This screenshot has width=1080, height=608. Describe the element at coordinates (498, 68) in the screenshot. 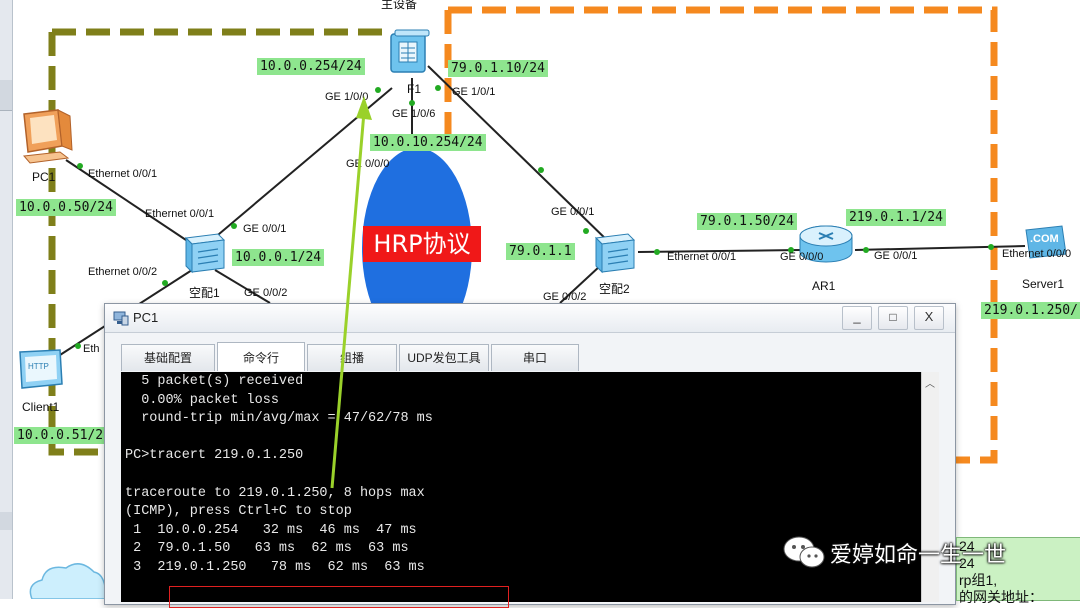

I see `ip-fw-right: 79.0.1.10/24` at that location.